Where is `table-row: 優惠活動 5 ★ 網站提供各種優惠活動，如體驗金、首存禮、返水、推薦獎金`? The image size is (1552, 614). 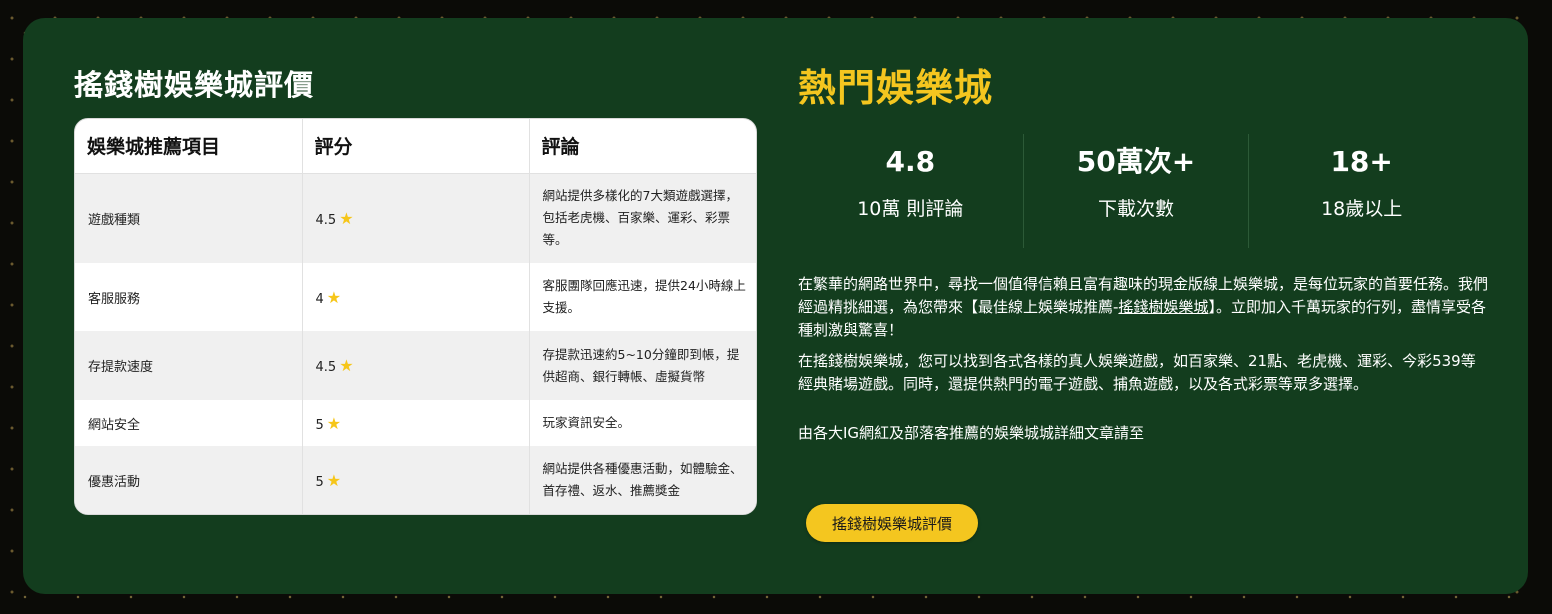 table-row: 優惠活動 5 ★ 網站提供各種優惠活動，如體驗金、首存禮、返水、推薦獎金 is located at coordinates (415, 480).